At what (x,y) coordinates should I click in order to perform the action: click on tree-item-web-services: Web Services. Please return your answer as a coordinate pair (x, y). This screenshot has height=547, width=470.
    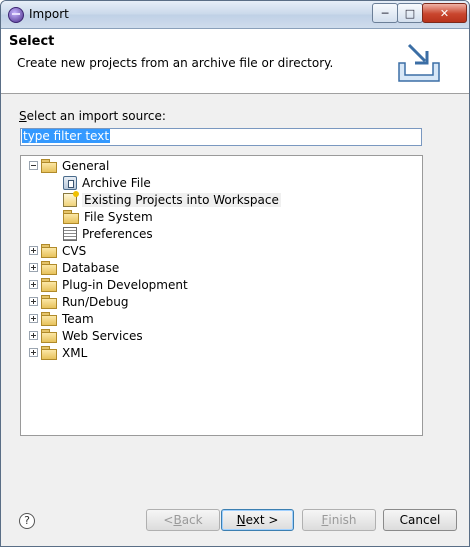
    Looking at the image, I should click on (86, 335).